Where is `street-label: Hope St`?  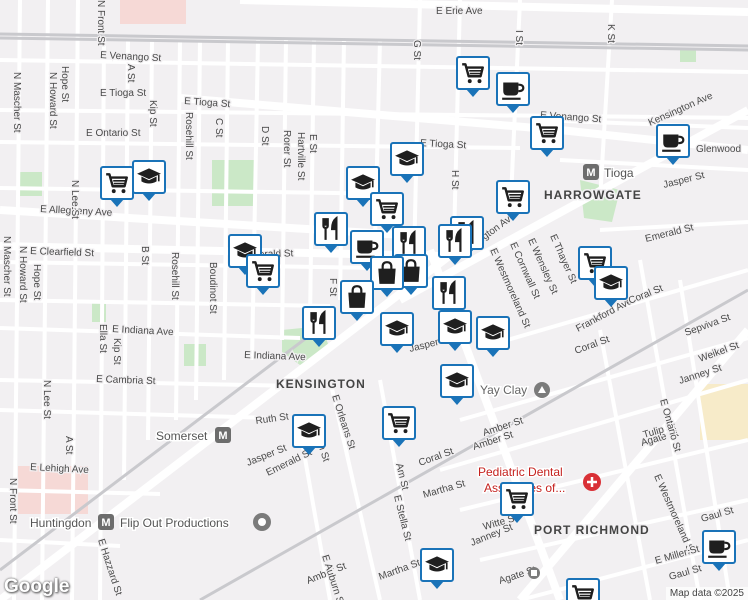 street-label: Hope St is located at coordinates (36, 282).